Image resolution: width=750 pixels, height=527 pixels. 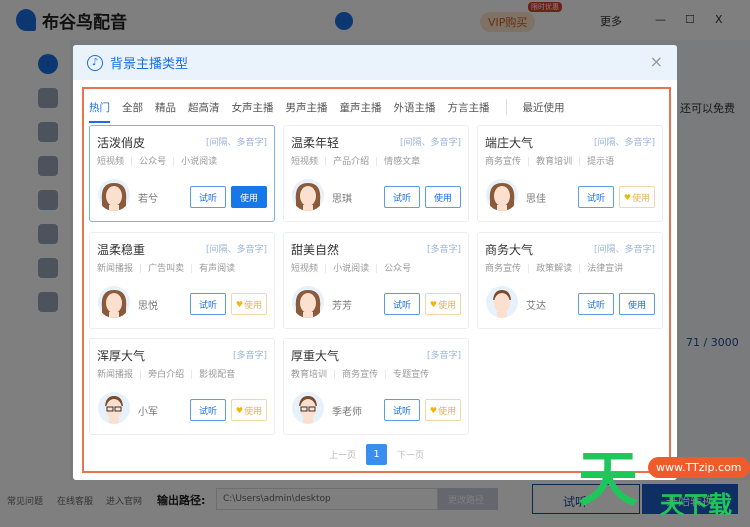 I want to click on voice-card: 浑厚大气 [多音字] 新闻播报旁白介绍影视配音 小军 试听 ♥使用, so click(x=182, y=386).